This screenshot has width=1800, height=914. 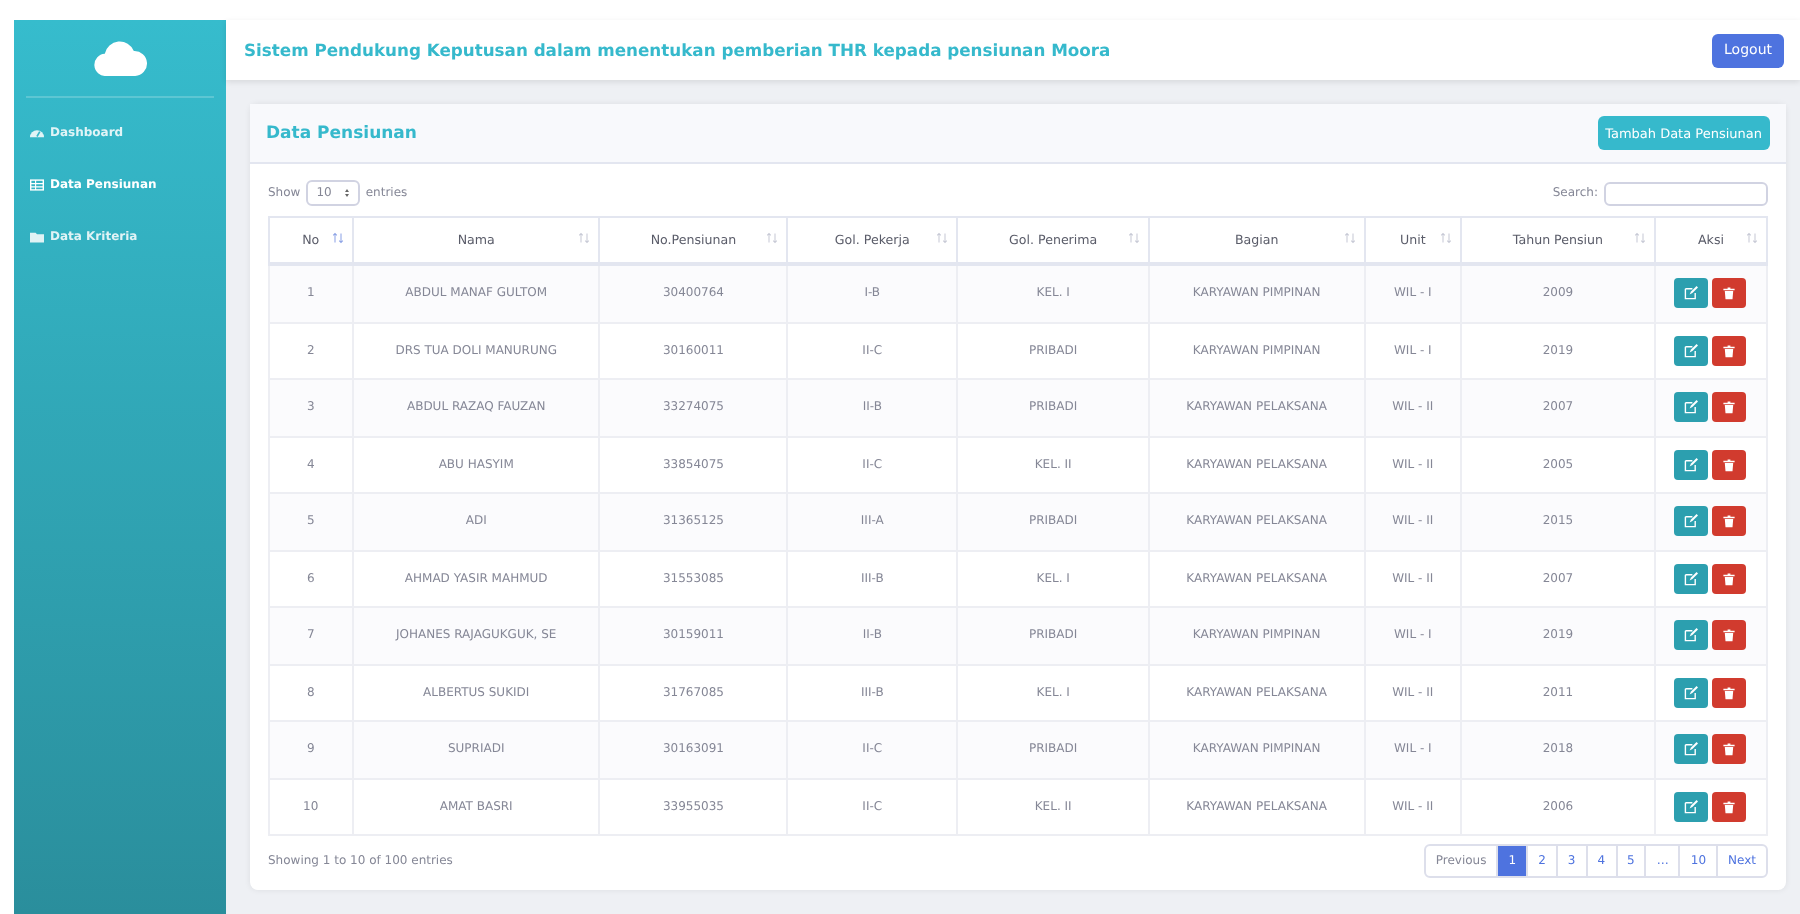 What do you see at coordinates (120, 58) in the screenshot?
I see `cloud-icon` at bounding box center [120, 58].